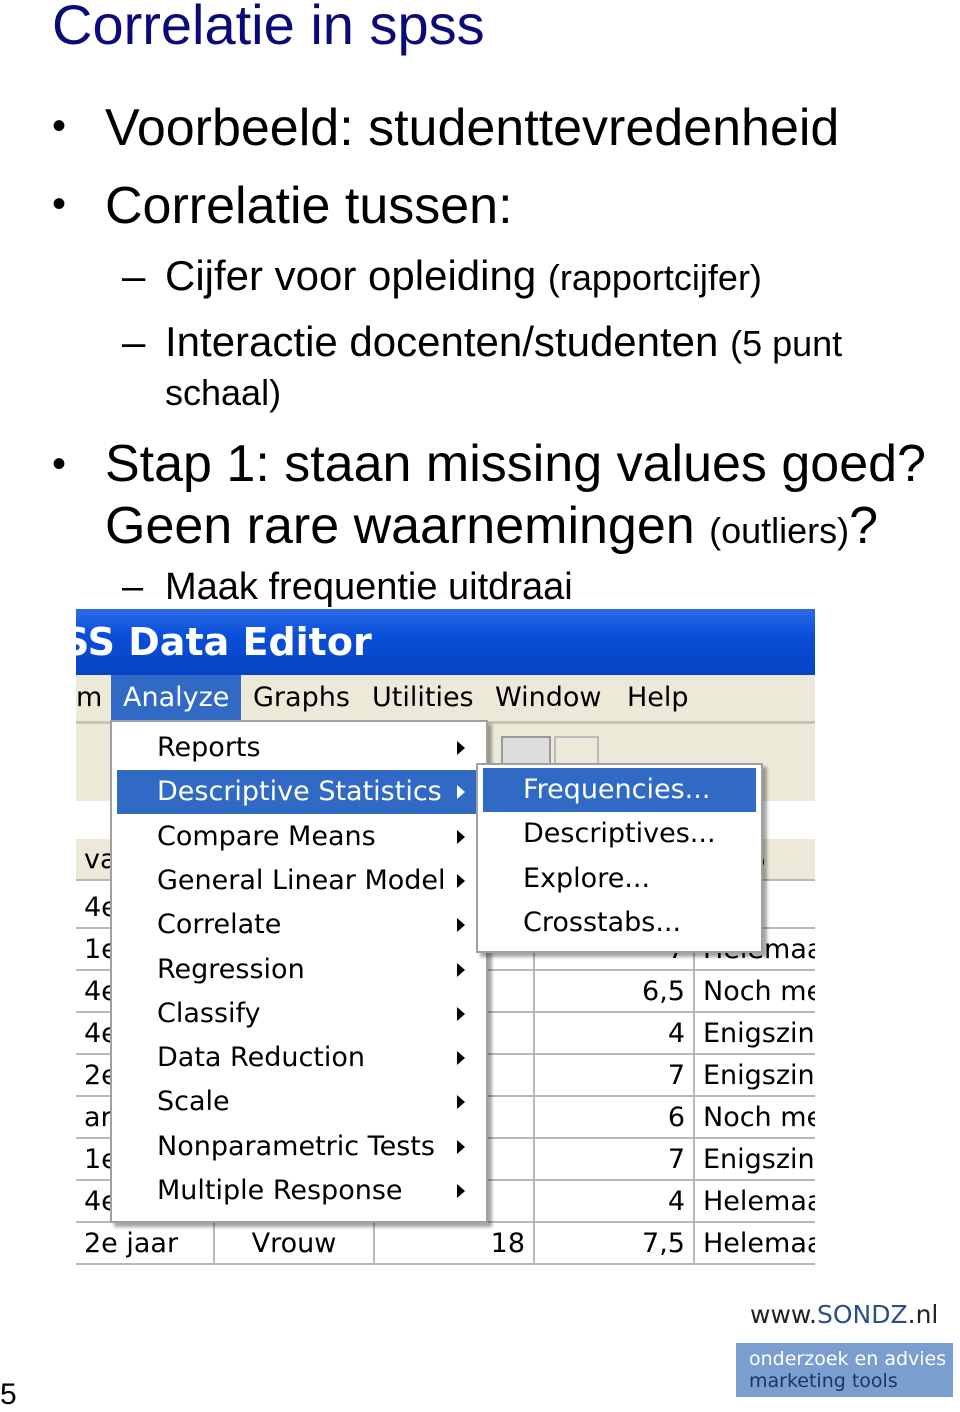 The width and height of the screenshot is (960, 1412). I want to click on subbullet-text: Maak frequentie uitdraai, so click(369, 587).